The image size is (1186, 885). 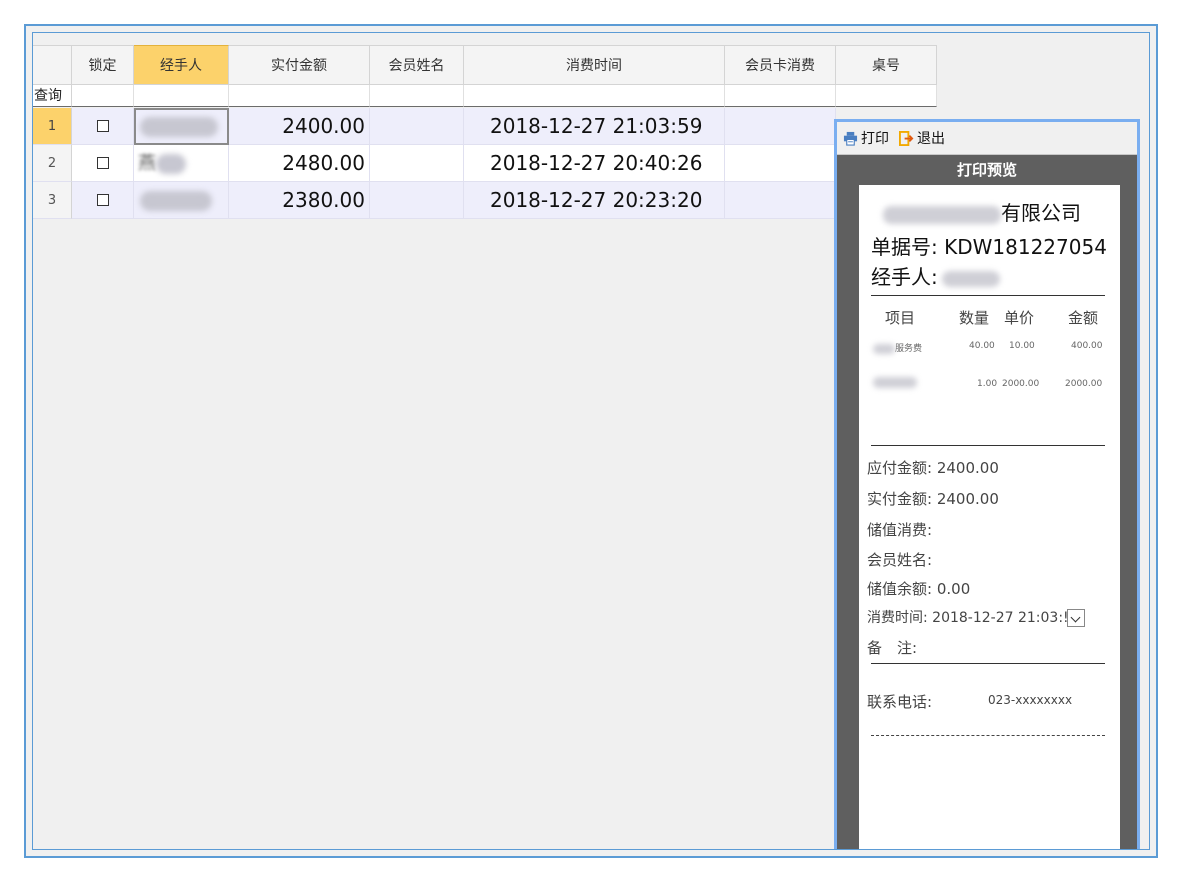 I want to click on exit-button: 退出, so click(x=922, y=138).